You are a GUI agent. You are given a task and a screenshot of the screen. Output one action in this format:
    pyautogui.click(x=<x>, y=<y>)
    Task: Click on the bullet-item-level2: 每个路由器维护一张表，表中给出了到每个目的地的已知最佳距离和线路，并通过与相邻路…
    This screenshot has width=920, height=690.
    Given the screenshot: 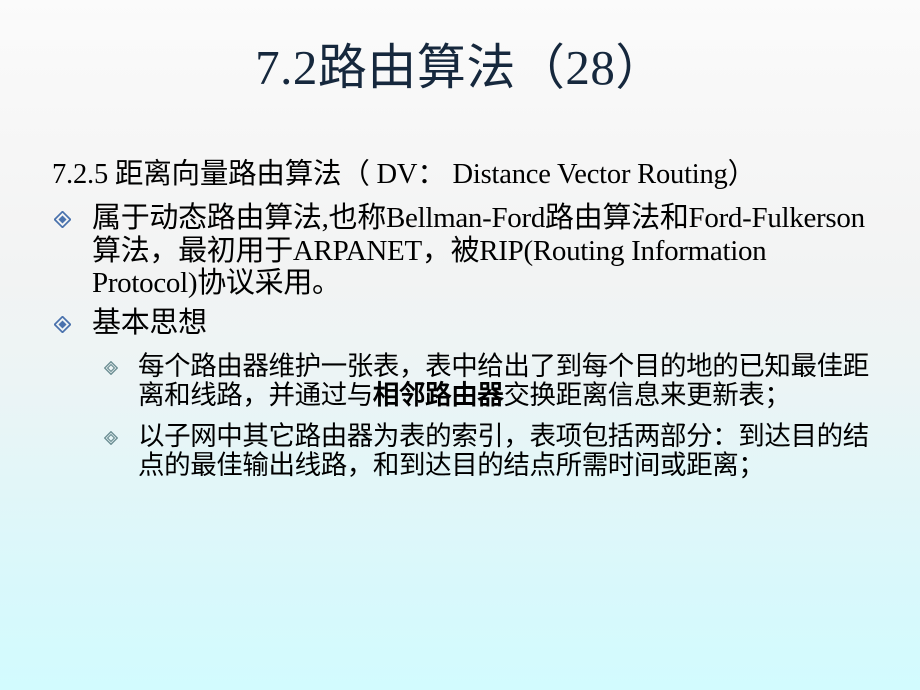 What is the action you would take?
    pyautogui.click(x=486, y=381)
    